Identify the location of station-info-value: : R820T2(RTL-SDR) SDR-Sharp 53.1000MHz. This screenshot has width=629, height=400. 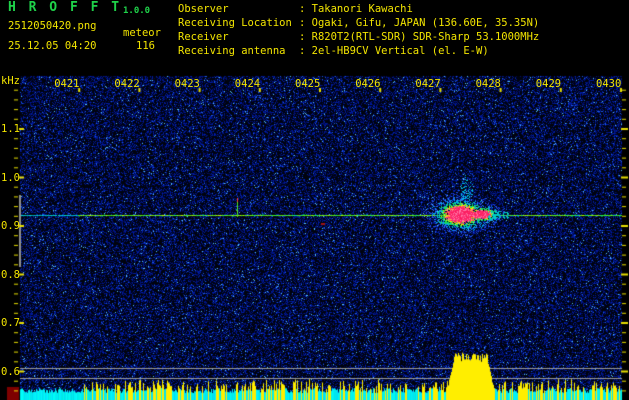
(419, 37).